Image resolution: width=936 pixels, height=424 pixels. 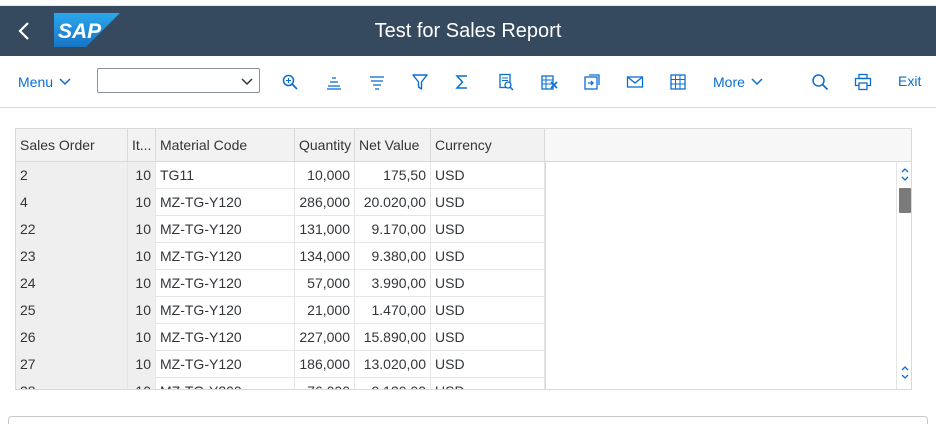 I want to click on table-row: 26 10 MZ-TG-Y120 227,000 15.890,00 USD, so click(x=280, y=337).